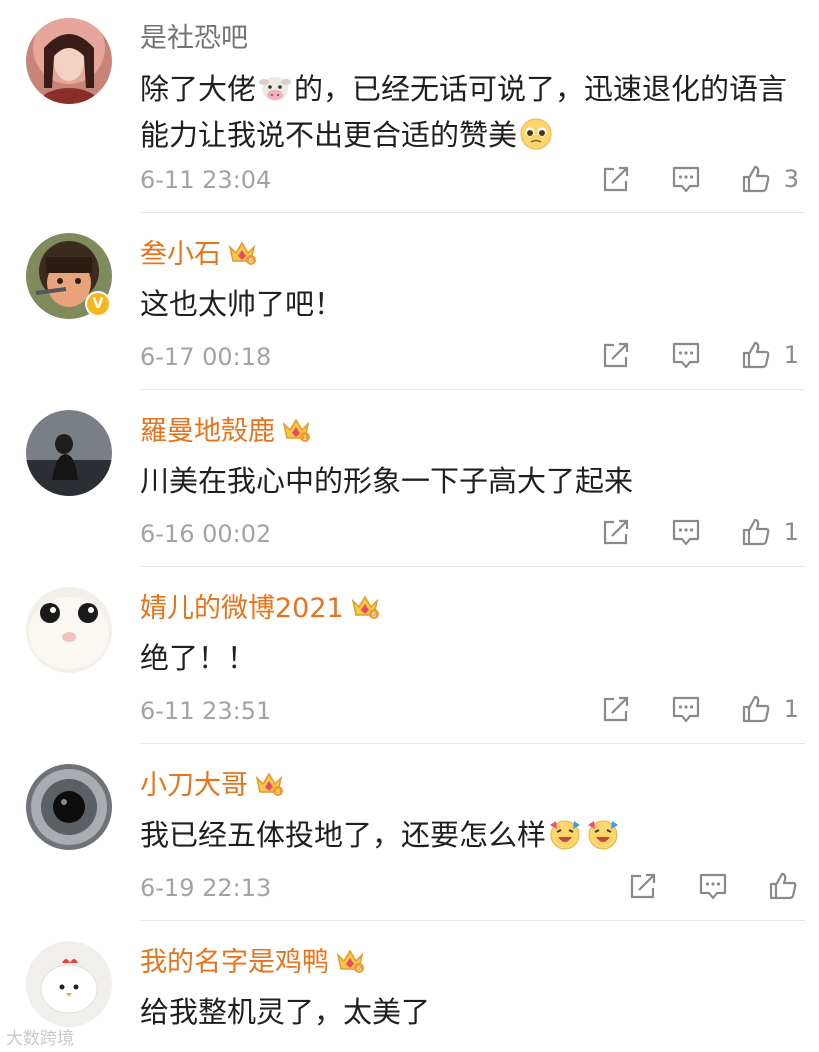 Image resolution: width=819 pixels, height=1052 pixels. I want to click on cow-emoji, so click(275, 88).